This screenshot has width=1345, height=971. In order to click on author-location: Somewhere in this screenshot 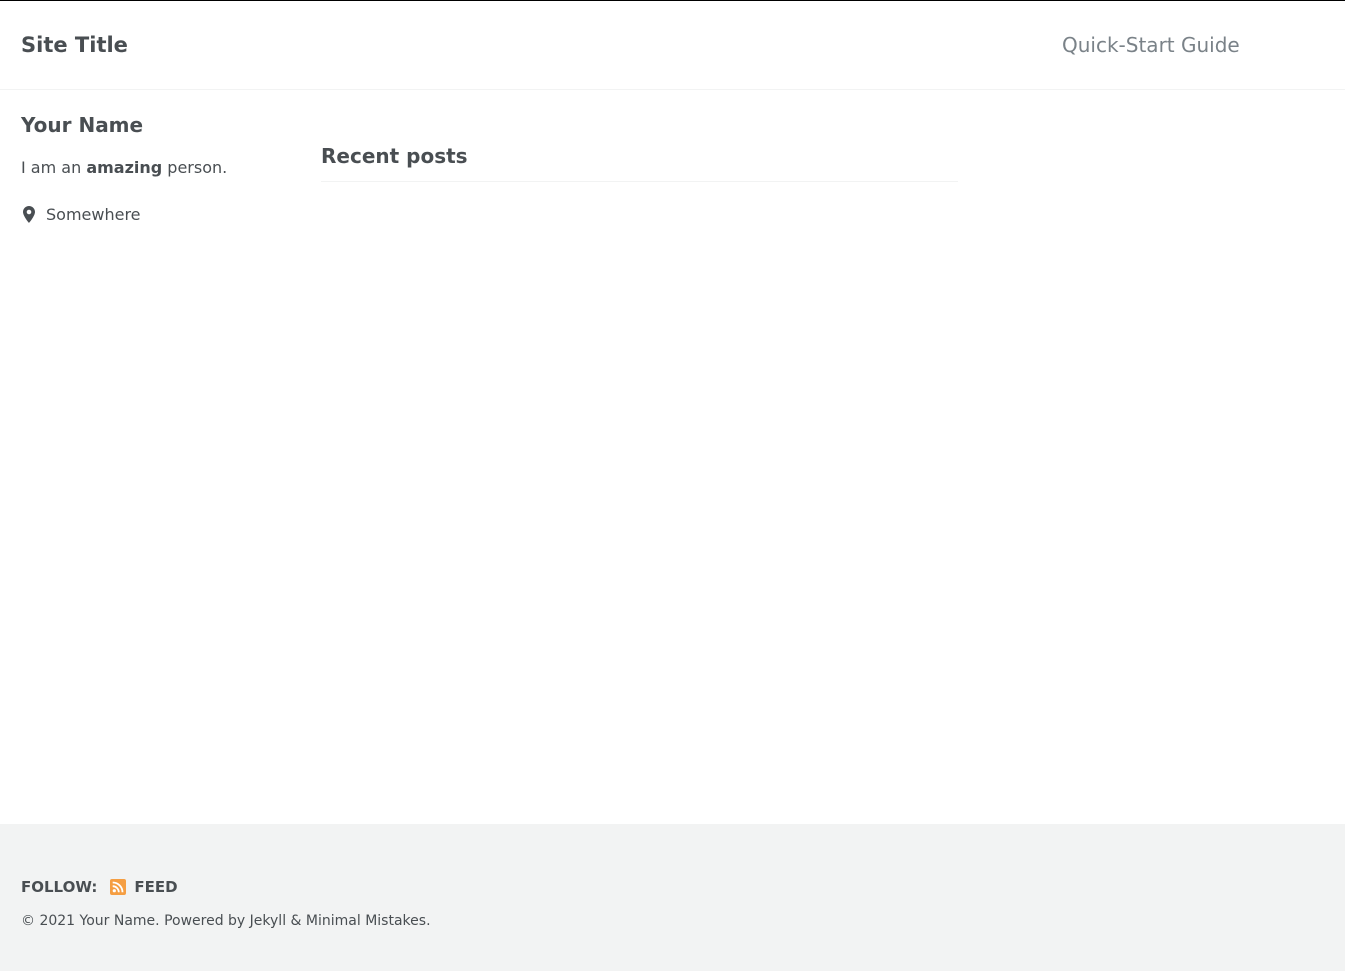, I will do `click(81, 214)`.